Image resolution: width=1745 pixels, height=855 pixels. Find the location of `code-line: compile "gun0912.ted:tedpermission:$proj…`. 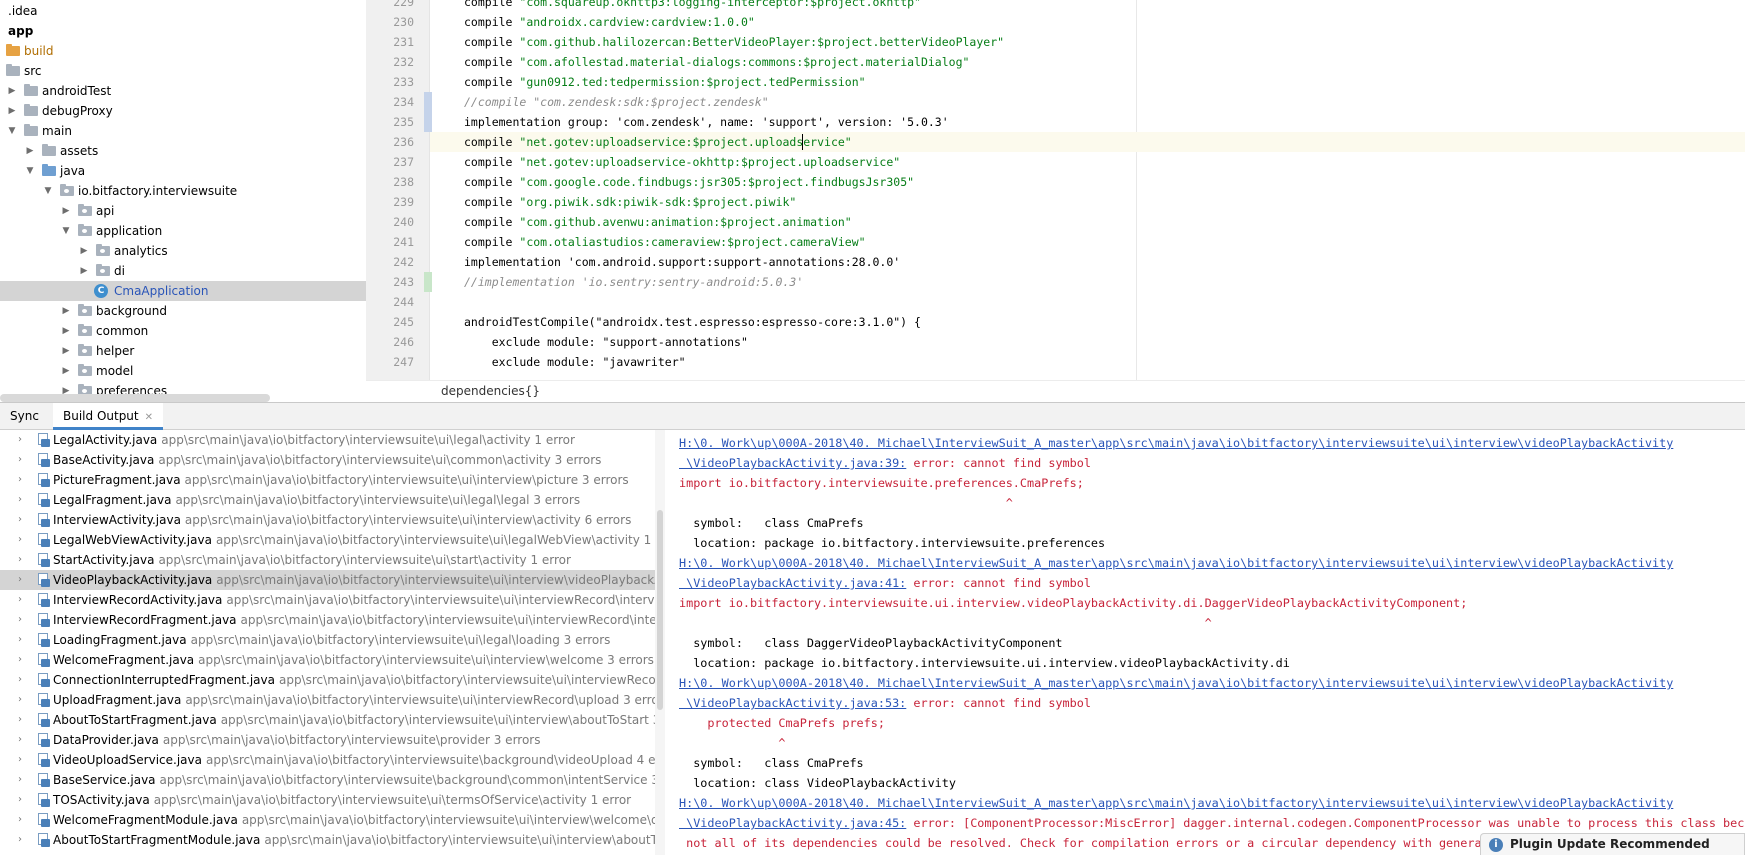

code-line: compile "gun0912.ted:tedpermission:$proj… is located at coordinates (1087, 82).